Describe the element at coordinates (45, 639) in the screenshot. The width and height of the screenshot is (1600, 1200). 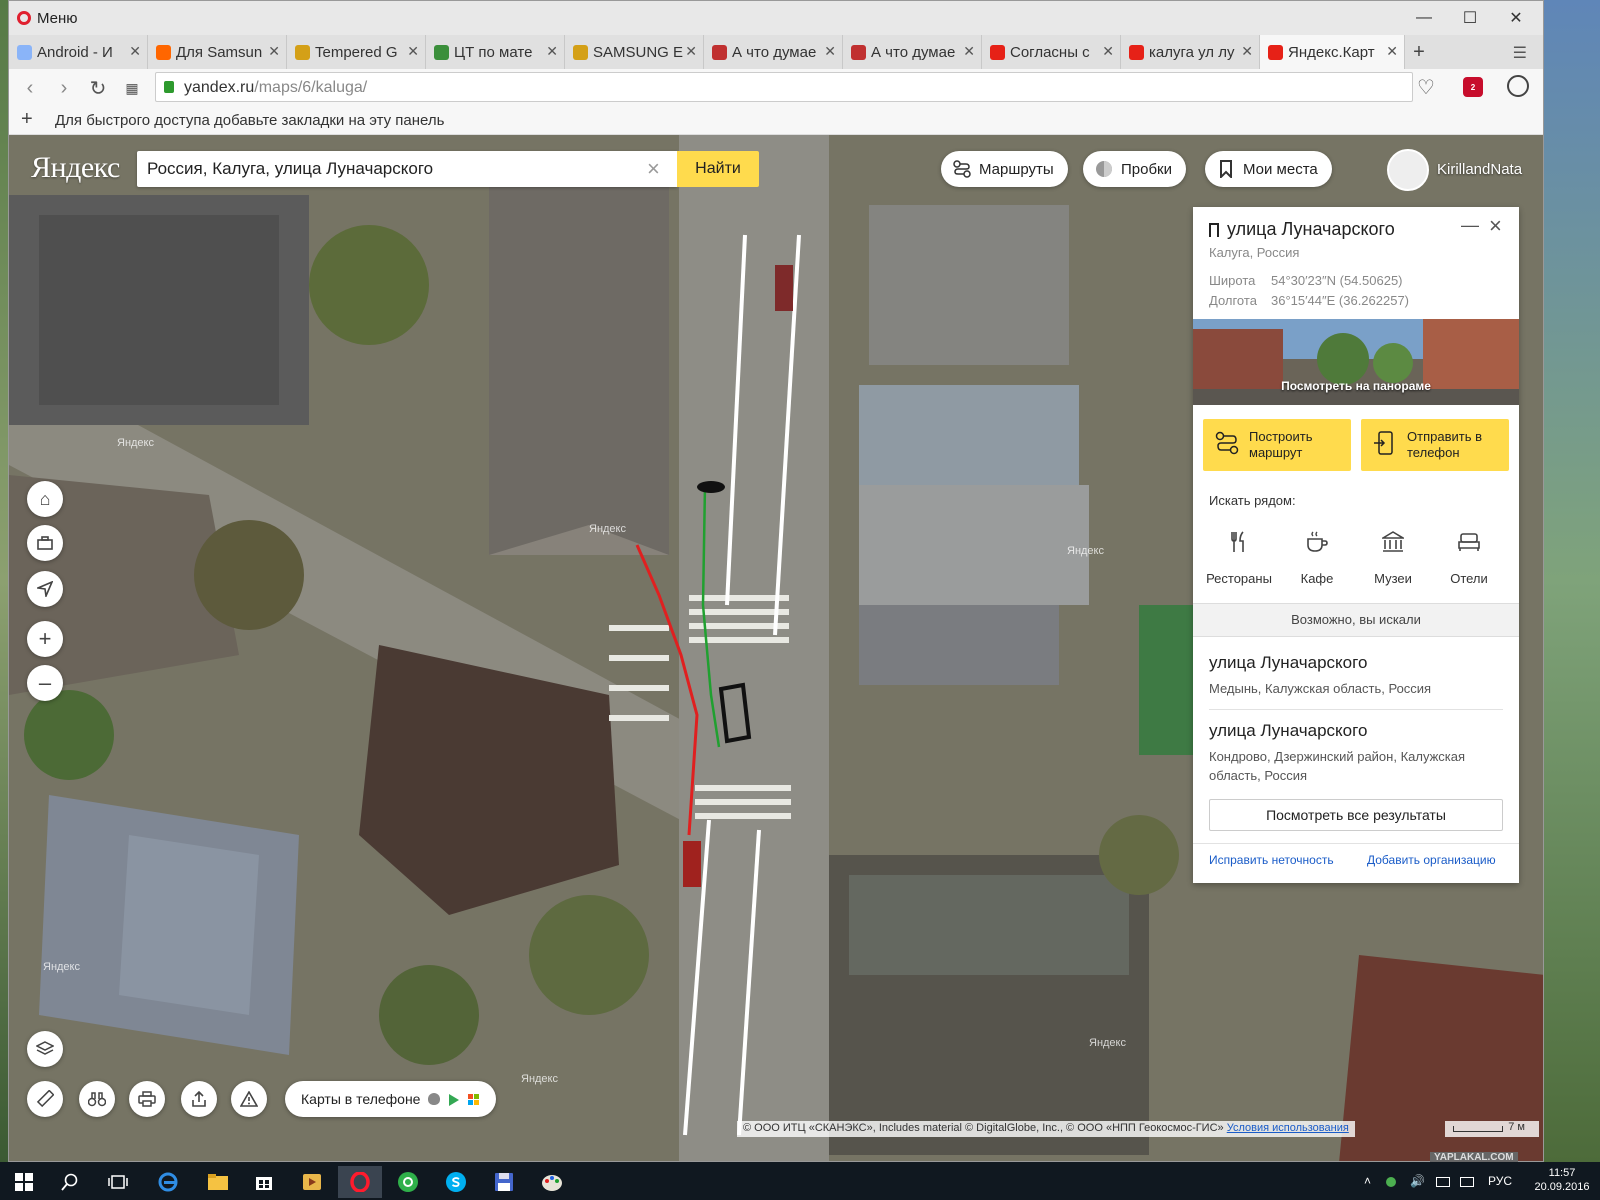
I see `zoom-in-button: +` at that location.